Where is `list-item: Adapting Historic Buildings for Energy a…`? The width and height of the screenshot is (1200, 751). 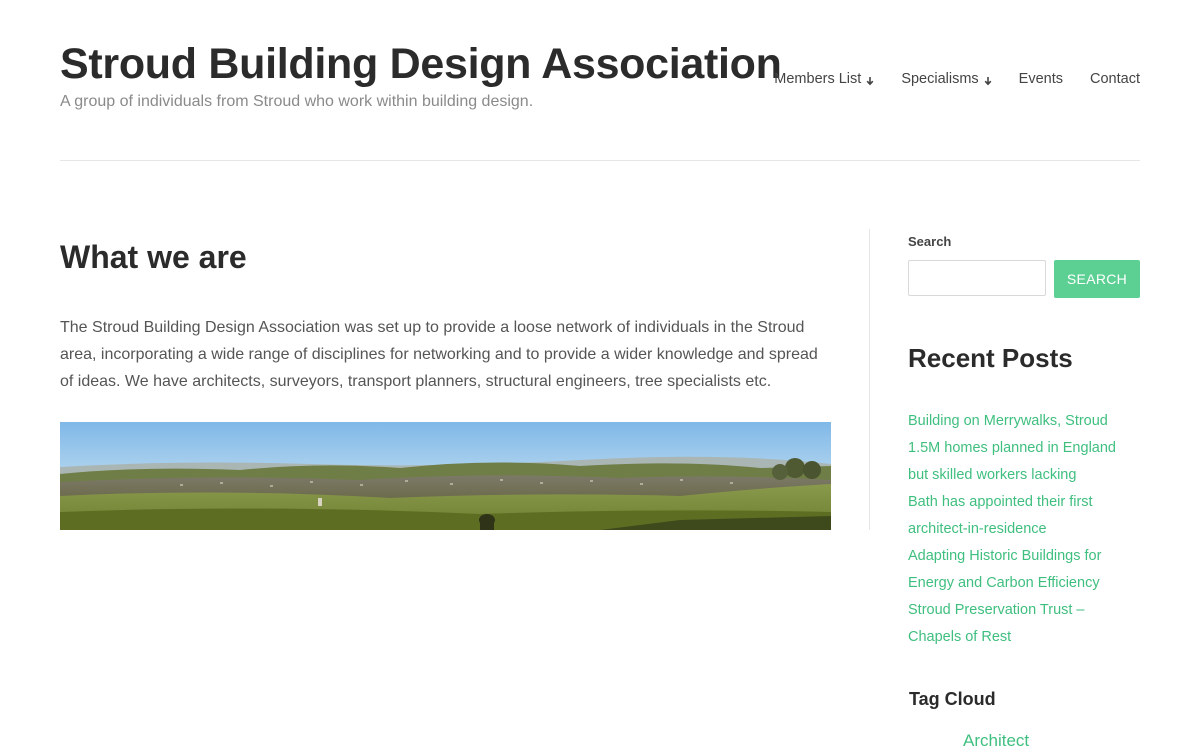 list-item: Adapting Historic Buildings for Energy a… is located at coordinates (1024, 570).